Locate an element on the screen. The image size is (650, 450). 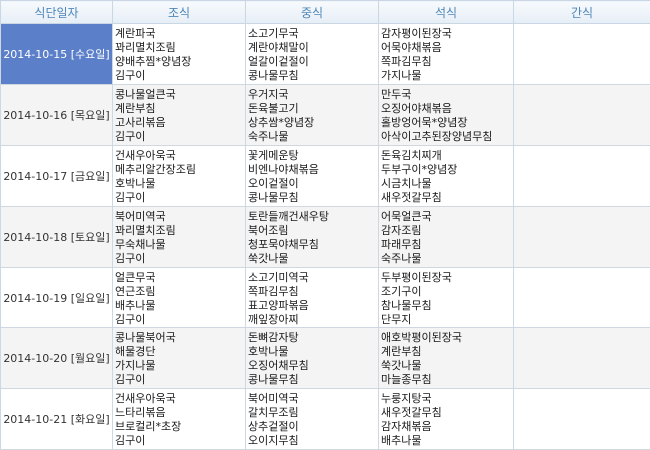
menu-item: 얼갈이겉절이 is located at coordinates (278, 61).